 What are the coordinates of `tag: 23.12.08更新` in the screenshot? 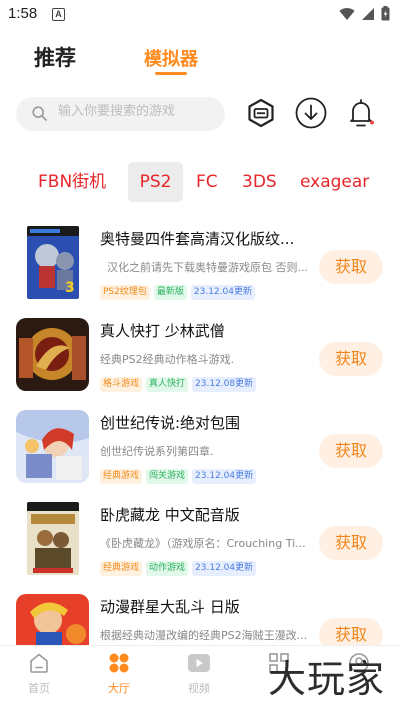 It's located at (224, 384).